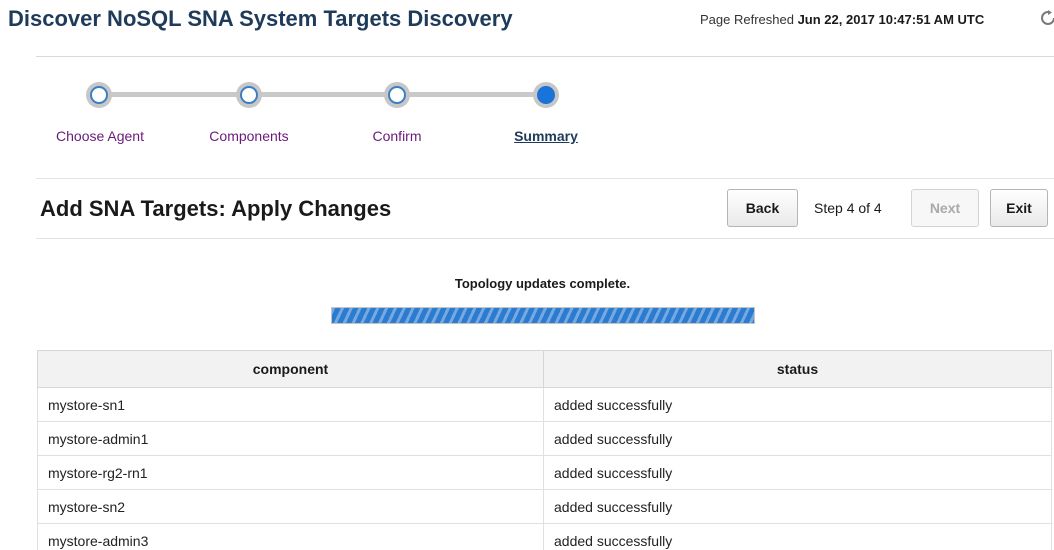 This screenshot has width=1054, height=550. I want to click on table-row: mystore-sn2 added successfully, so click(544, 506).